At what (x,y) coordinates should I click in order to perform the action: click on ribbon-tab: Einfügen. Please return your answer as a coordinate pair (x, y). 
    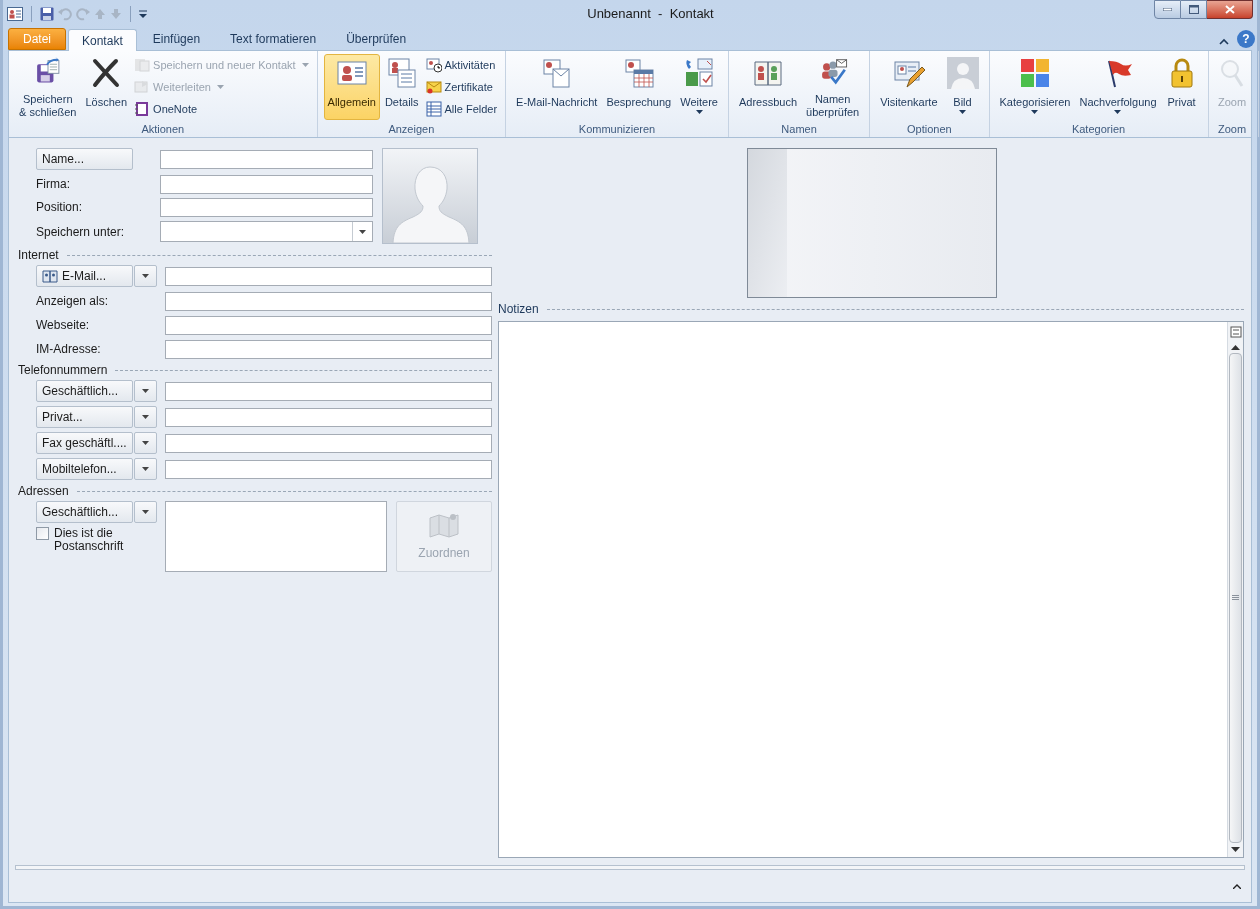
    Looking at the image, I should click on (176, 39).